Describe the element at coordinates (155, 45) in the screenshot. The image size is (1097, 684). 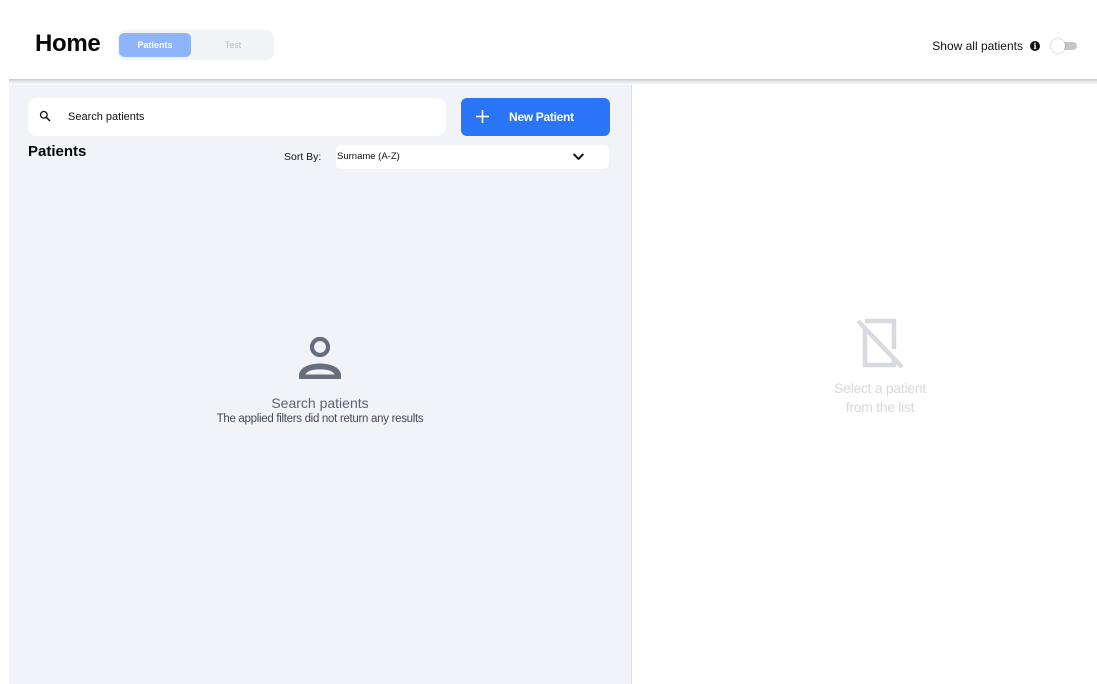
I see `tab-patients: Patients` at that location.